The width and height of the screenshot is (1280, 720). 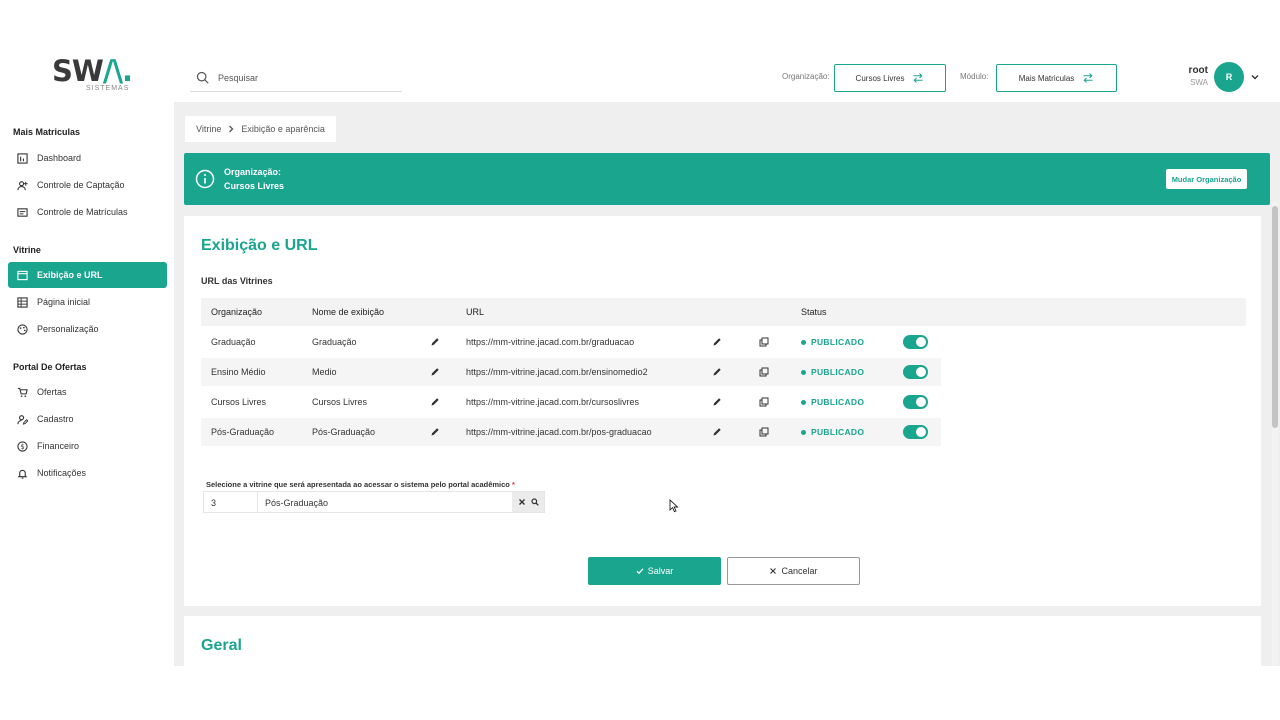 What do you see at coordinates (47, 132) in the screenshot?
I see `sidebar-section-title: Mais Matriculas` at bounding box center [47, 132].